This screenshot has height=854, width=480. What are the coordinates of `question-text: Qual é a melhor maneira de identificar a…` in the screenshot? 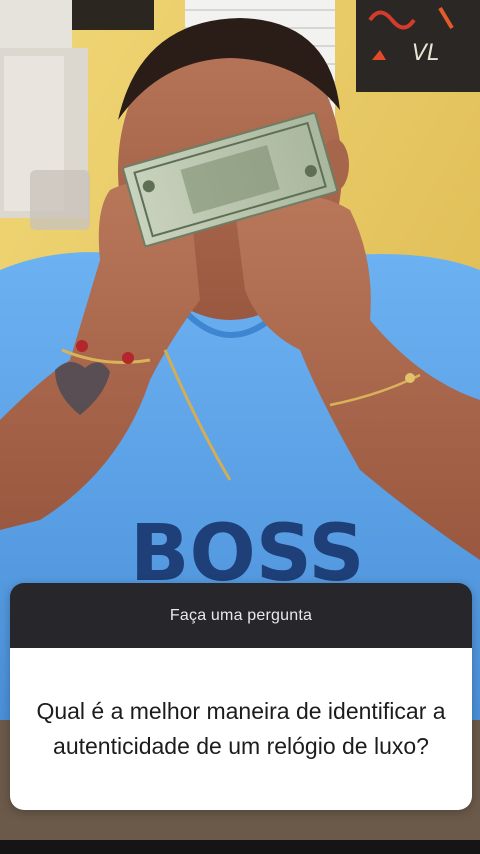 It's located at (241, 728).